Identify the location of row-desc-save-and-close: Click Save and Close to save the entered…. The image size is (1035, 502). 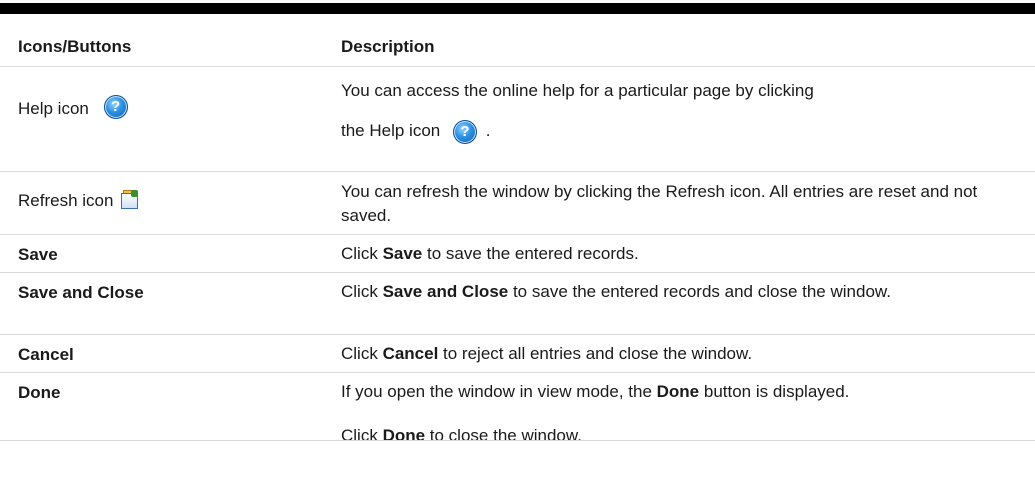
(616, 291).